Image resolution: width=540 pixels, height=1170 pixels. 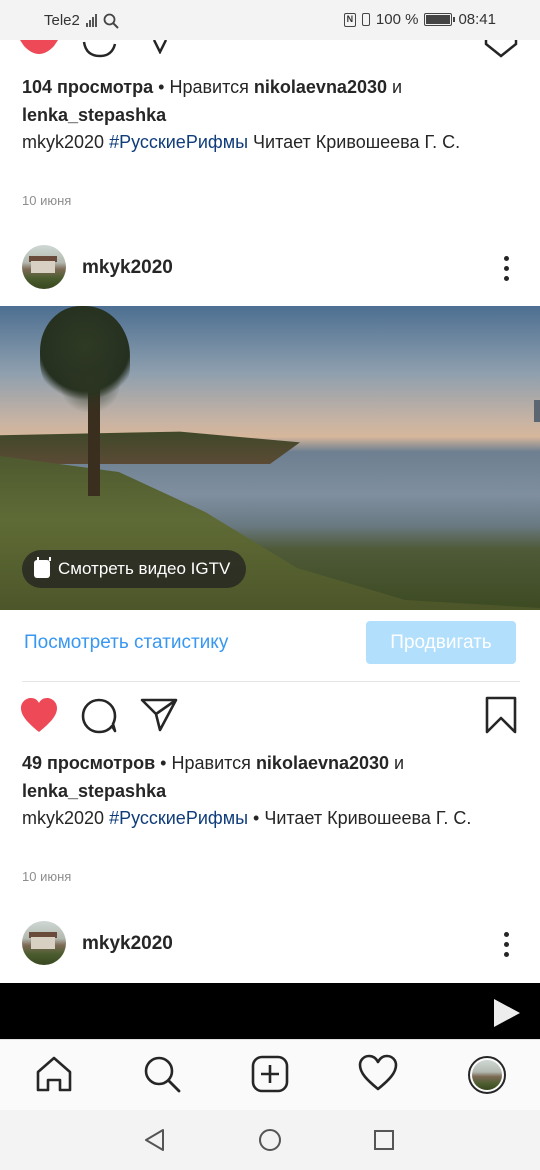 I want to click on post1-caption-text: Читает Кривошеева Г. С., so click(x=357, y=142).